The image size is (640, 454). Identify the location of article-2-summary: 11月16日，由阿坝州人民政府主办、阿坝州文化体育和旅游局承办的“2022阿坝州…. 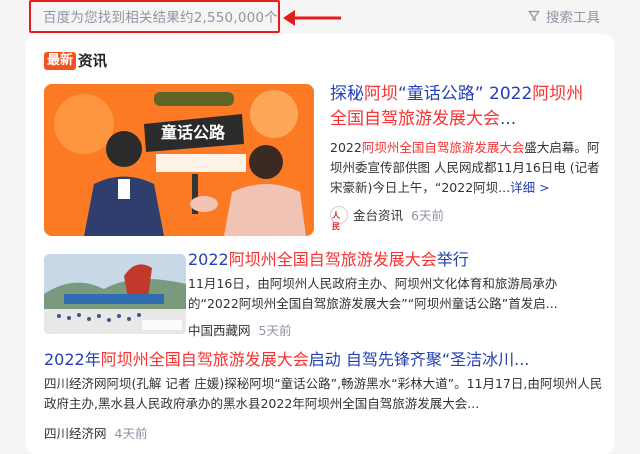
(373, 293).